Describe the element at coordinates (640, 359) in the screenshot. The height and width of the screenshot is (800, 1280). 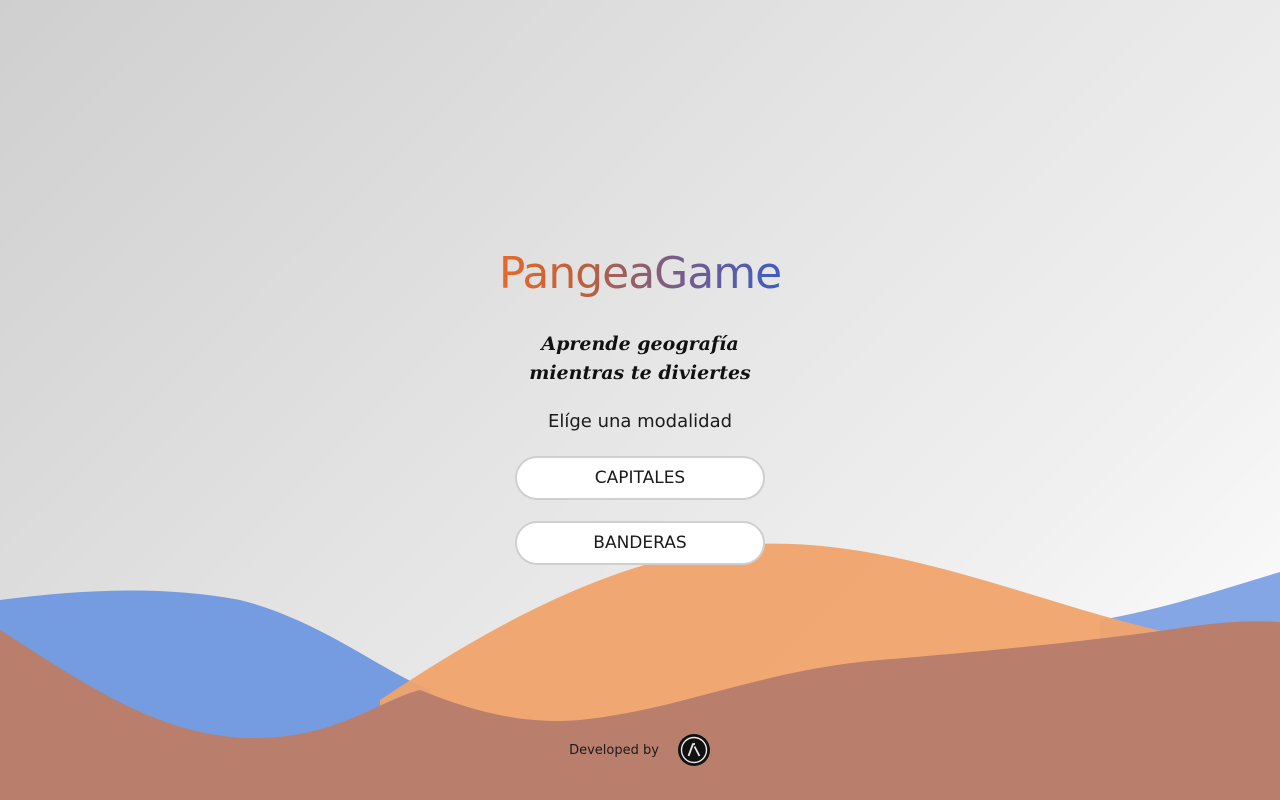
I see `tagline: Aprende geografía mientras te diviertes` at that location.